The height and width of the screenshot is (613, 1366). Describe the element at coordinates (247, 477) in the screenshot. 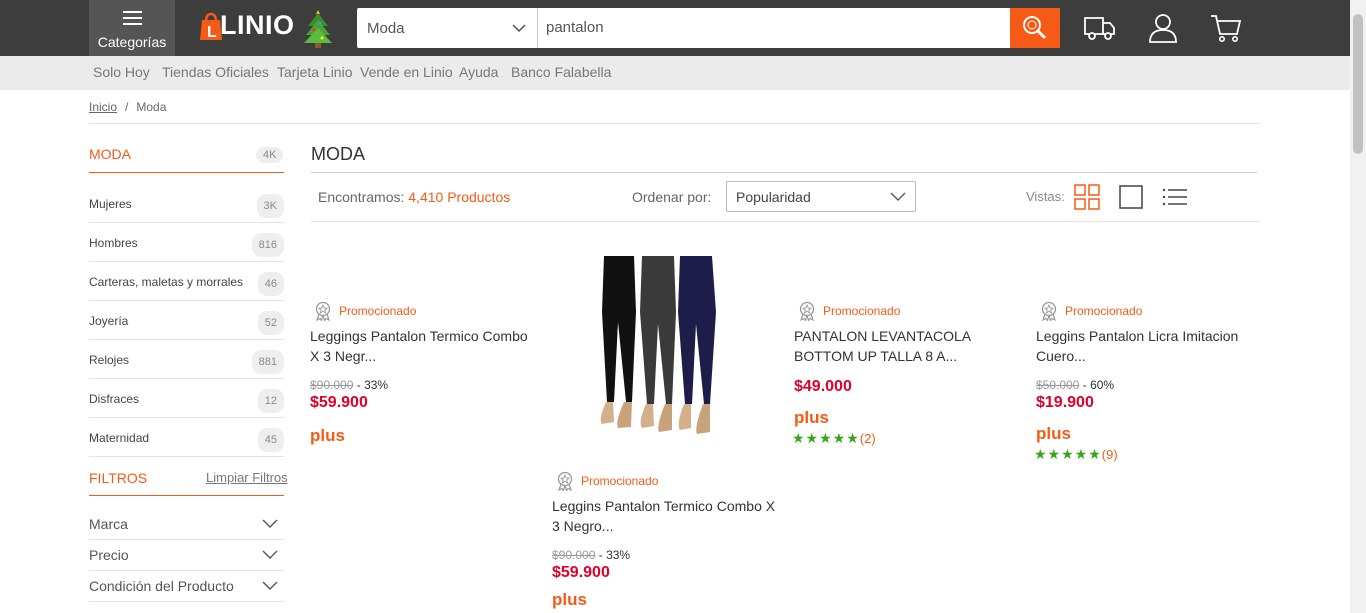

I see `clear-filters-link: Limpiar Filtros` at that location.